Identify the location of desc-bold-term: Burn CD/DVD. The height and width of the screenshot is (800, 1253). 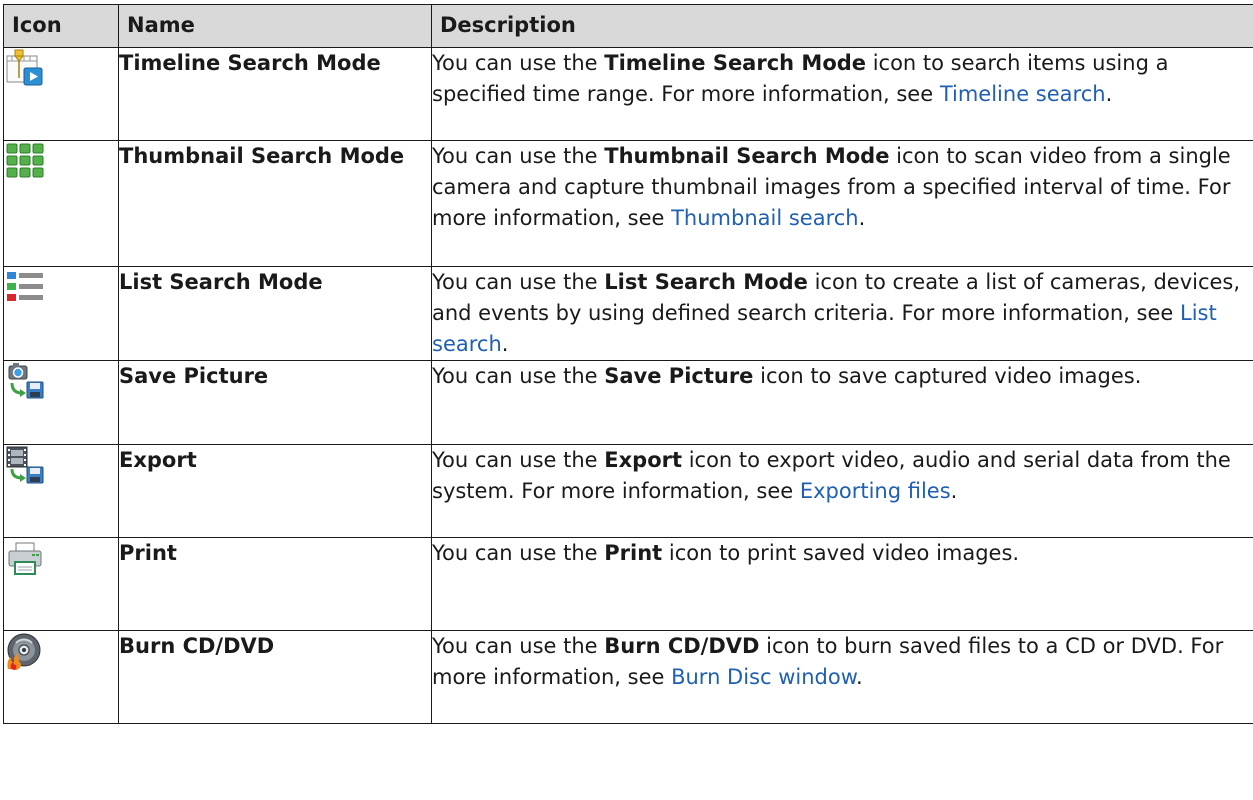
(682, 646).